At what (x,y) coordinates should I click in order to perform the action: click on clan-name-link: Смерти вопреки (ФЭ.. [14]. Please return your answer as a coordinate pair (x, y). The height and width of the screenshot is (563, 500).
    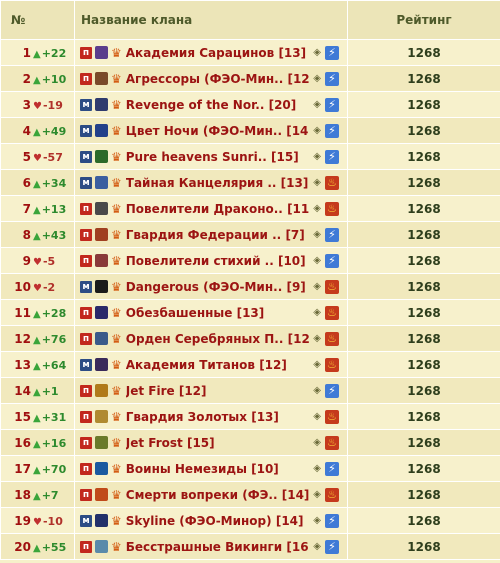
    Looking at the image, I should click on (218, 495).